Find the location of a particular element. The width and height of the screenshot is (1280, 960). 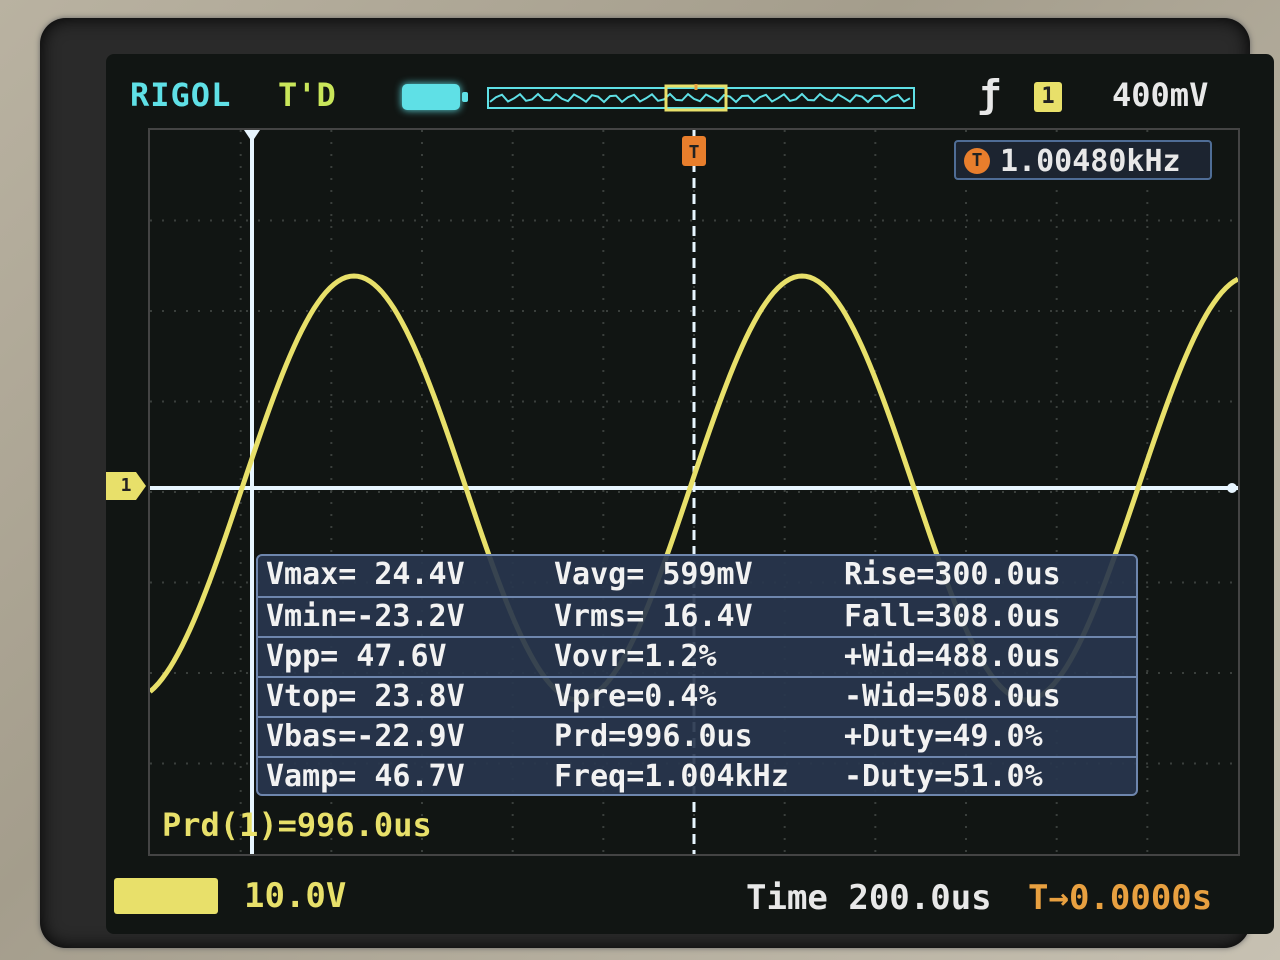

frequency-value: 1.00480kHz is located at coordinates (1090, 161).